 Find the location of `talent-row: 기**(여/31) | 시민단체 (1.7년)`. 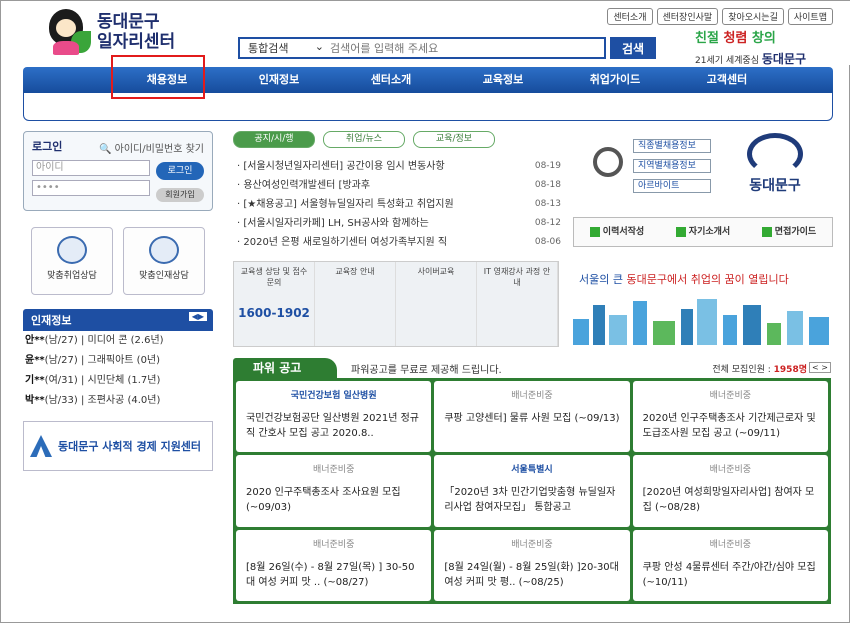

talent-row: 기**(여/31) | 시민단체 (1.7년) is located at coordinates (118, 381).